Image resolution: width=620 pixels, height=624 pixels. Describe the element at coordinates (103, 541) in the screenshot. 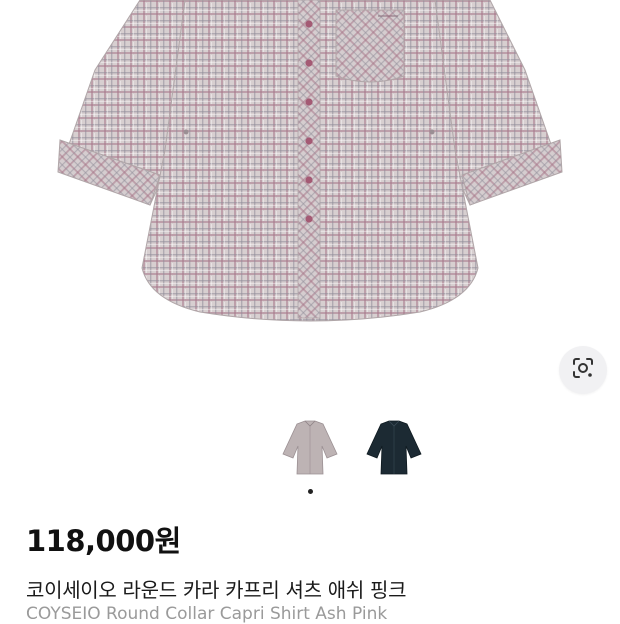

I see `product-price: 118,000원` at that location.